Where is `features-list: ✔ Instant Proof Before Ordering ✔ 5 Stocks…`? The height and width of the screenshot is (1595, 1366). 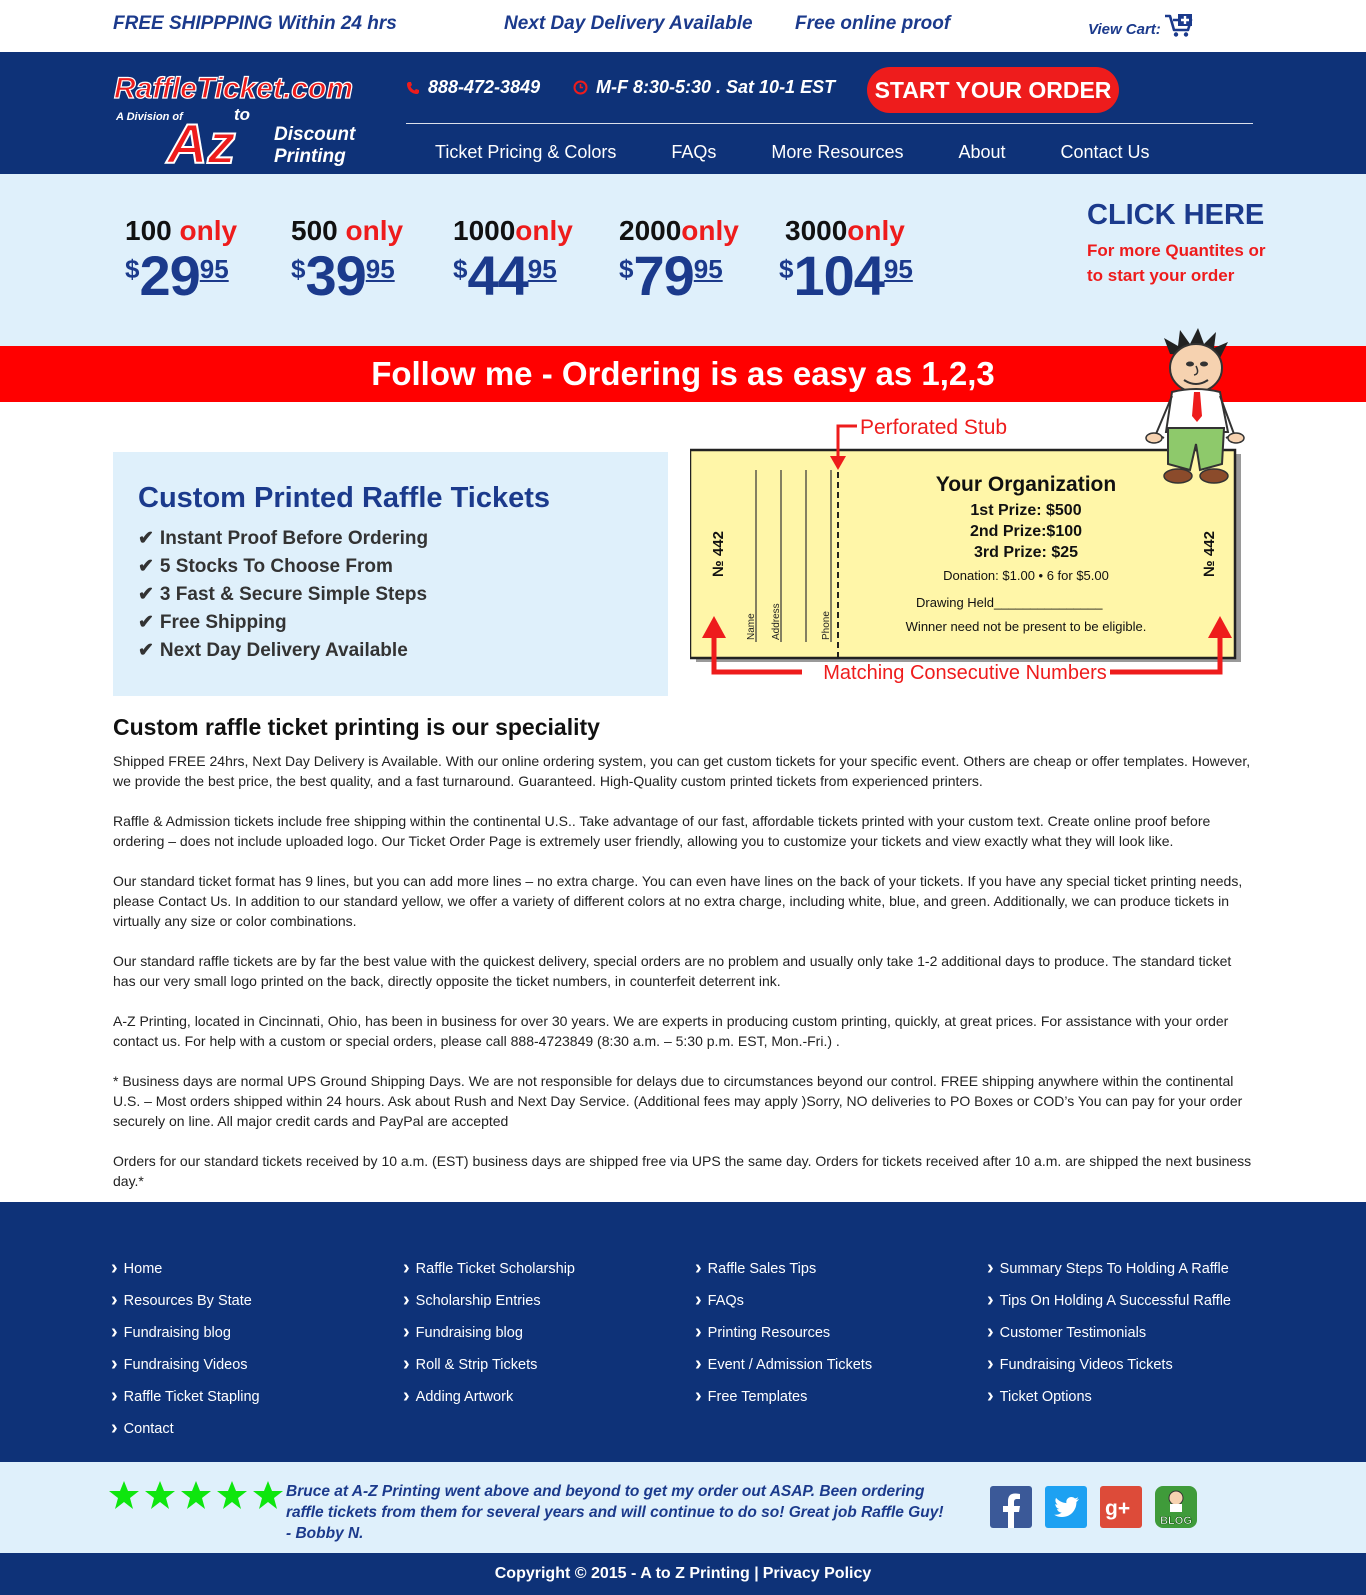
features-list: ✔ Instant Proof Before Ordering ✔ 5 Stocks… is located at coordinates (390, 595).